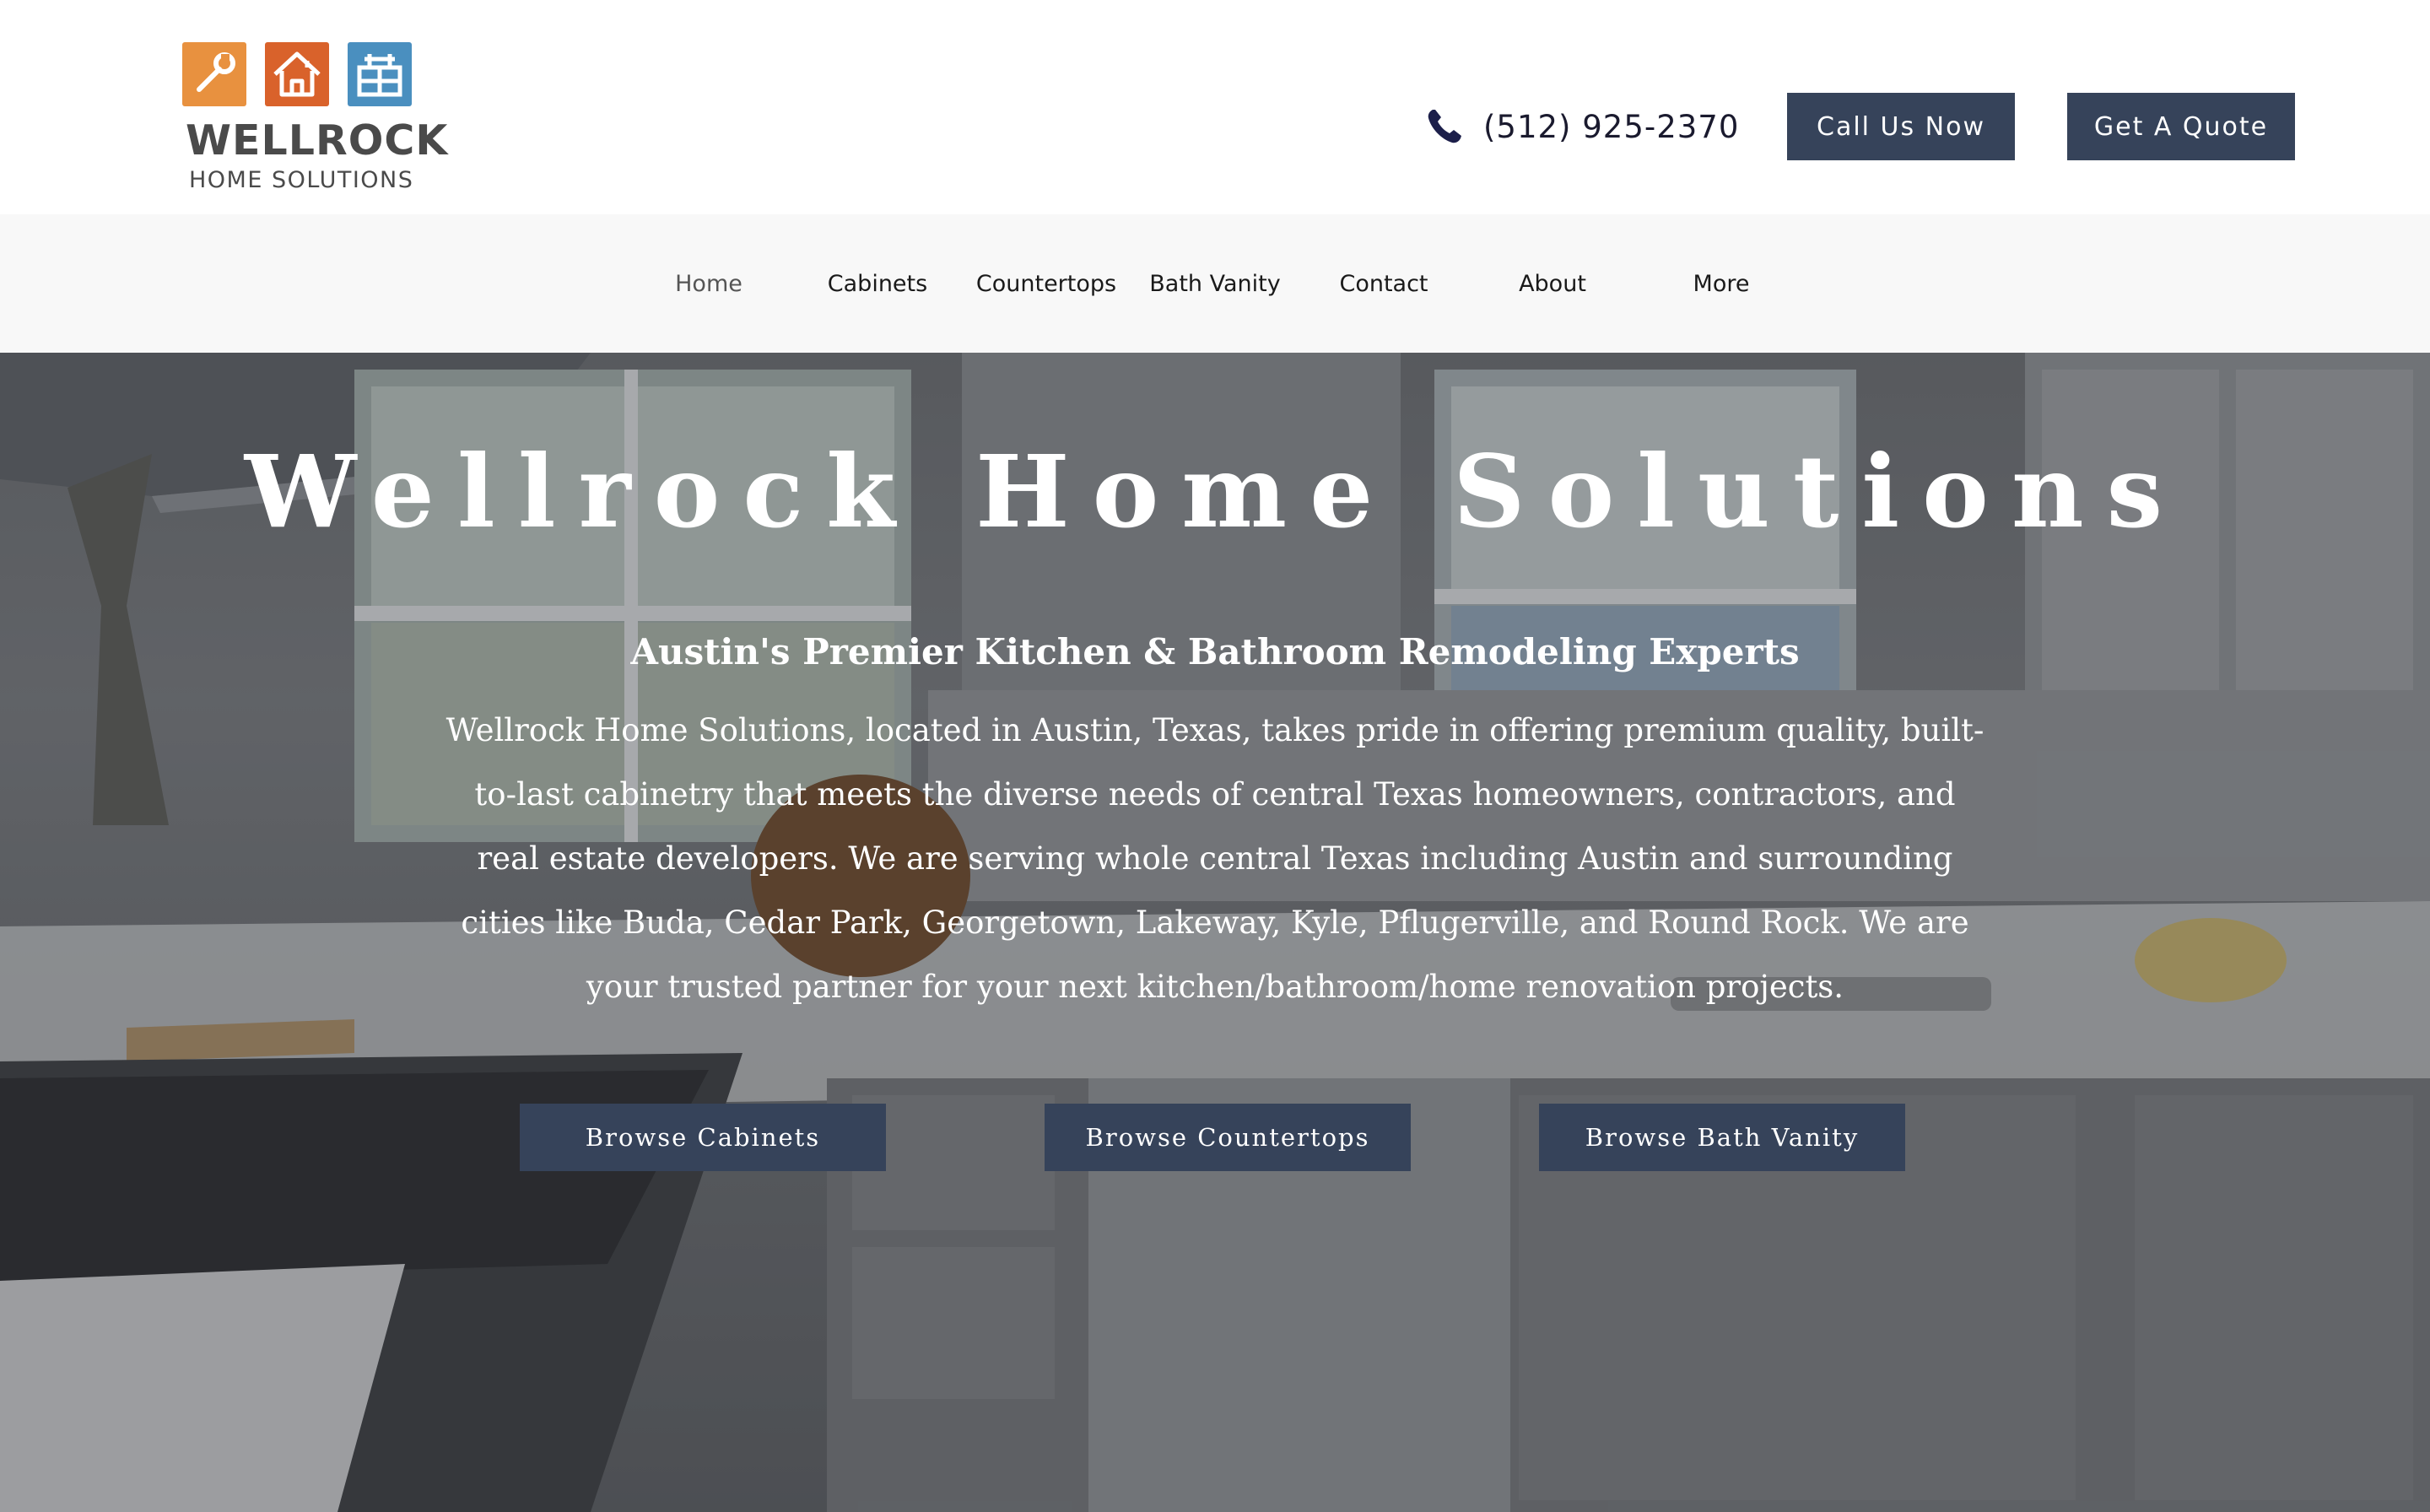  I want to click on nav-item-more: More, so click(1721, 283).